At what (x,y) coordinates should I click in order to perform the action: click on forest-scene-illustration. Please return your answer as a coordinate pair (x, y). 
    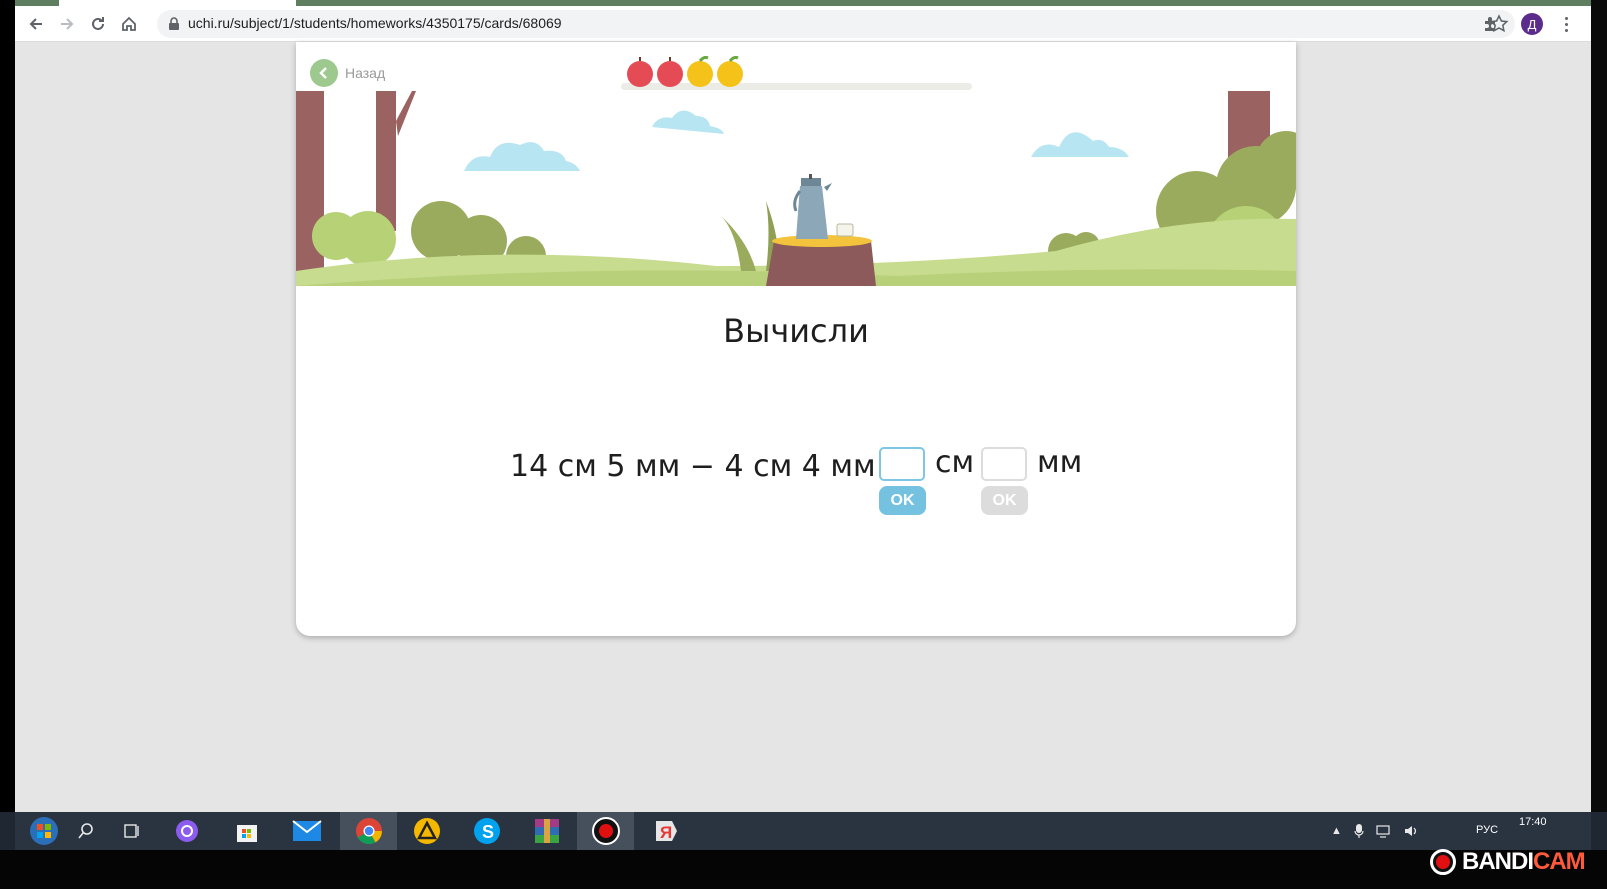
    Looking at the image, I should click on (796, 188).